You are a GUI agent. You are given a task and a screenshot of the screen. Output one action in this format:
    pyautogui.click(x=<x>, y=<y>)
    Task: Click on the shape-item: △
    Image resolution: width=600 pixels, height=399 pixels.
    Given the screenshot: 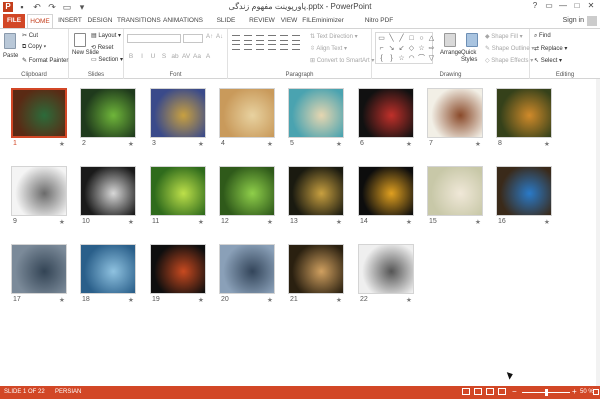 What is the action you would take?
    pyautogui.click(x=431, y=38)
    